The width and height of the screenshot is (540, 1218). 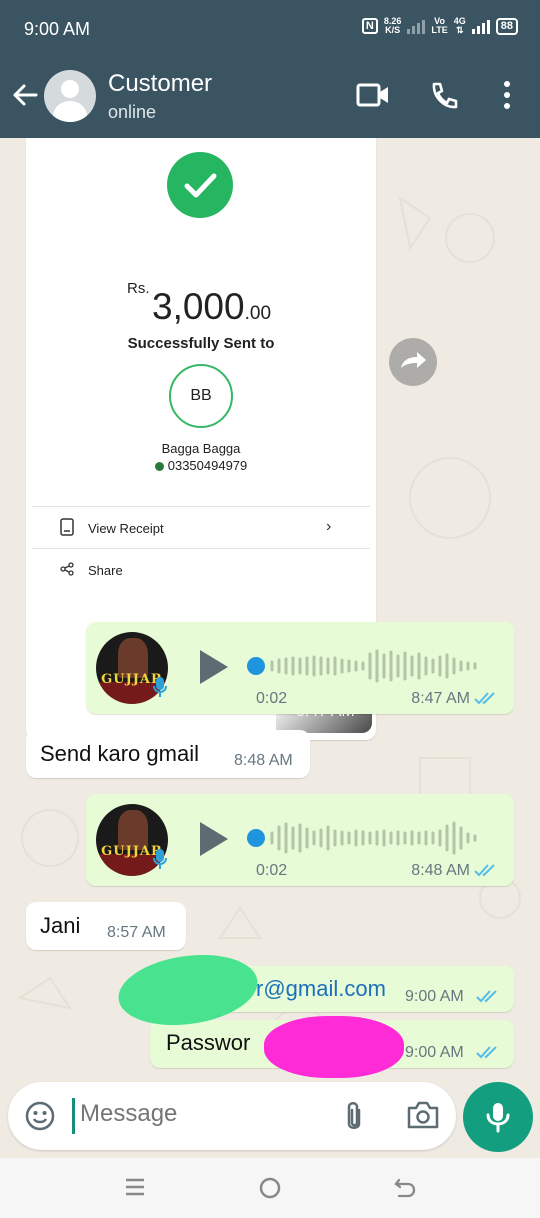 What do you see at coordinates (201, 448) in the screenshot?
I see `payee-name: Bagga Bagga` at bounding box center [201, 448].